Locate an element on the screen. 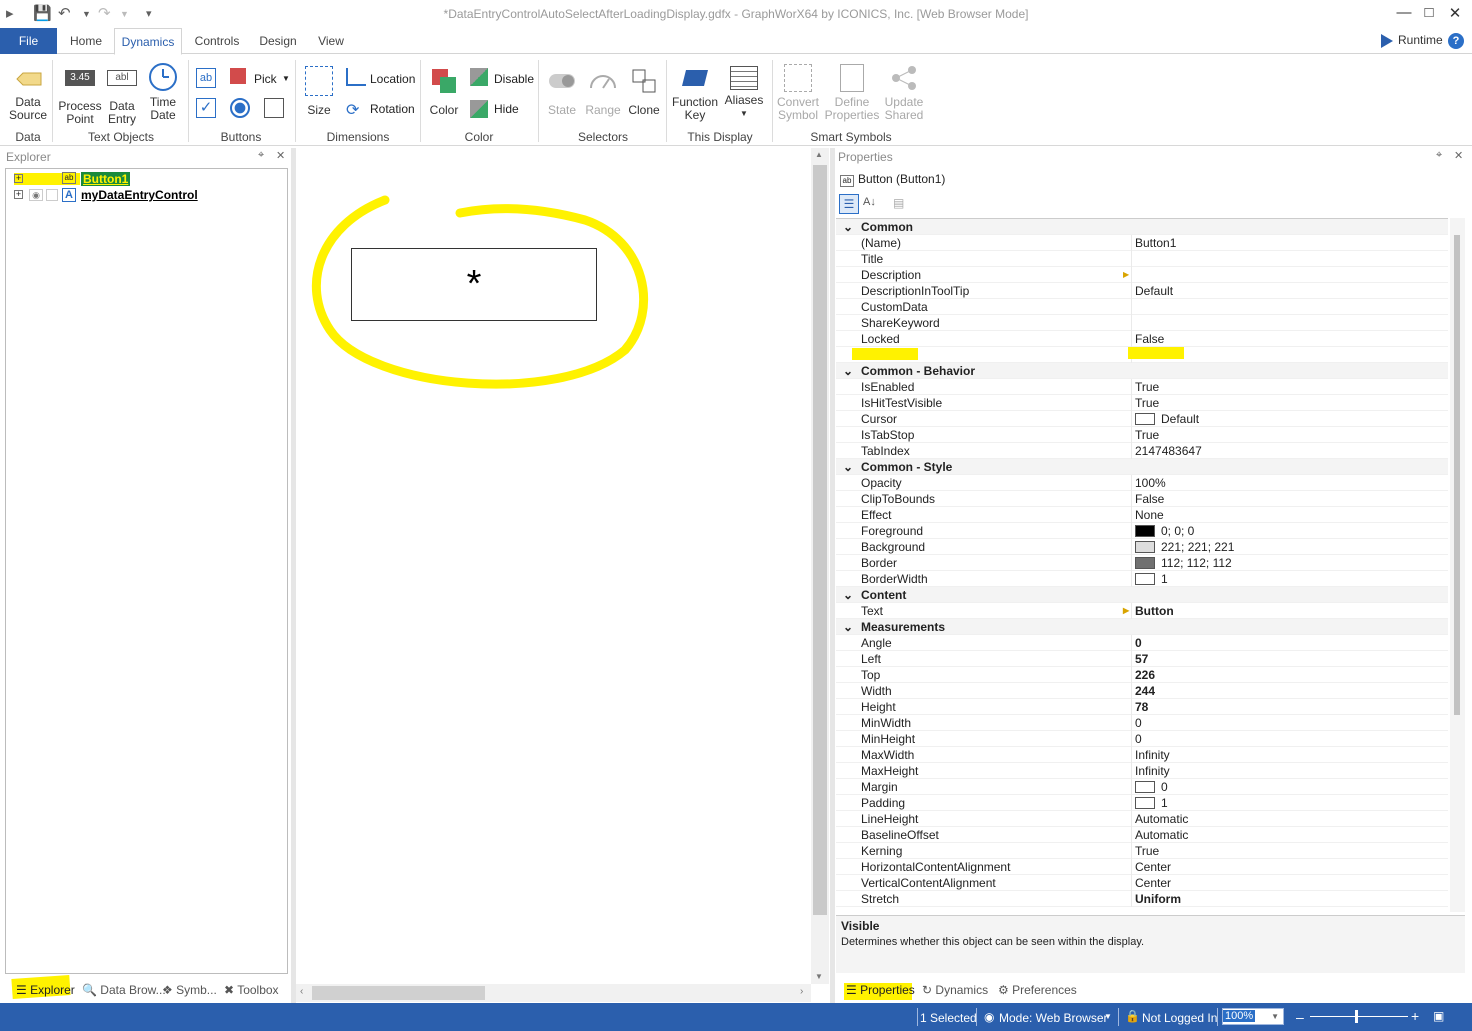  property-value: 221; 221; 221 is located at coordinates (1184, 547).